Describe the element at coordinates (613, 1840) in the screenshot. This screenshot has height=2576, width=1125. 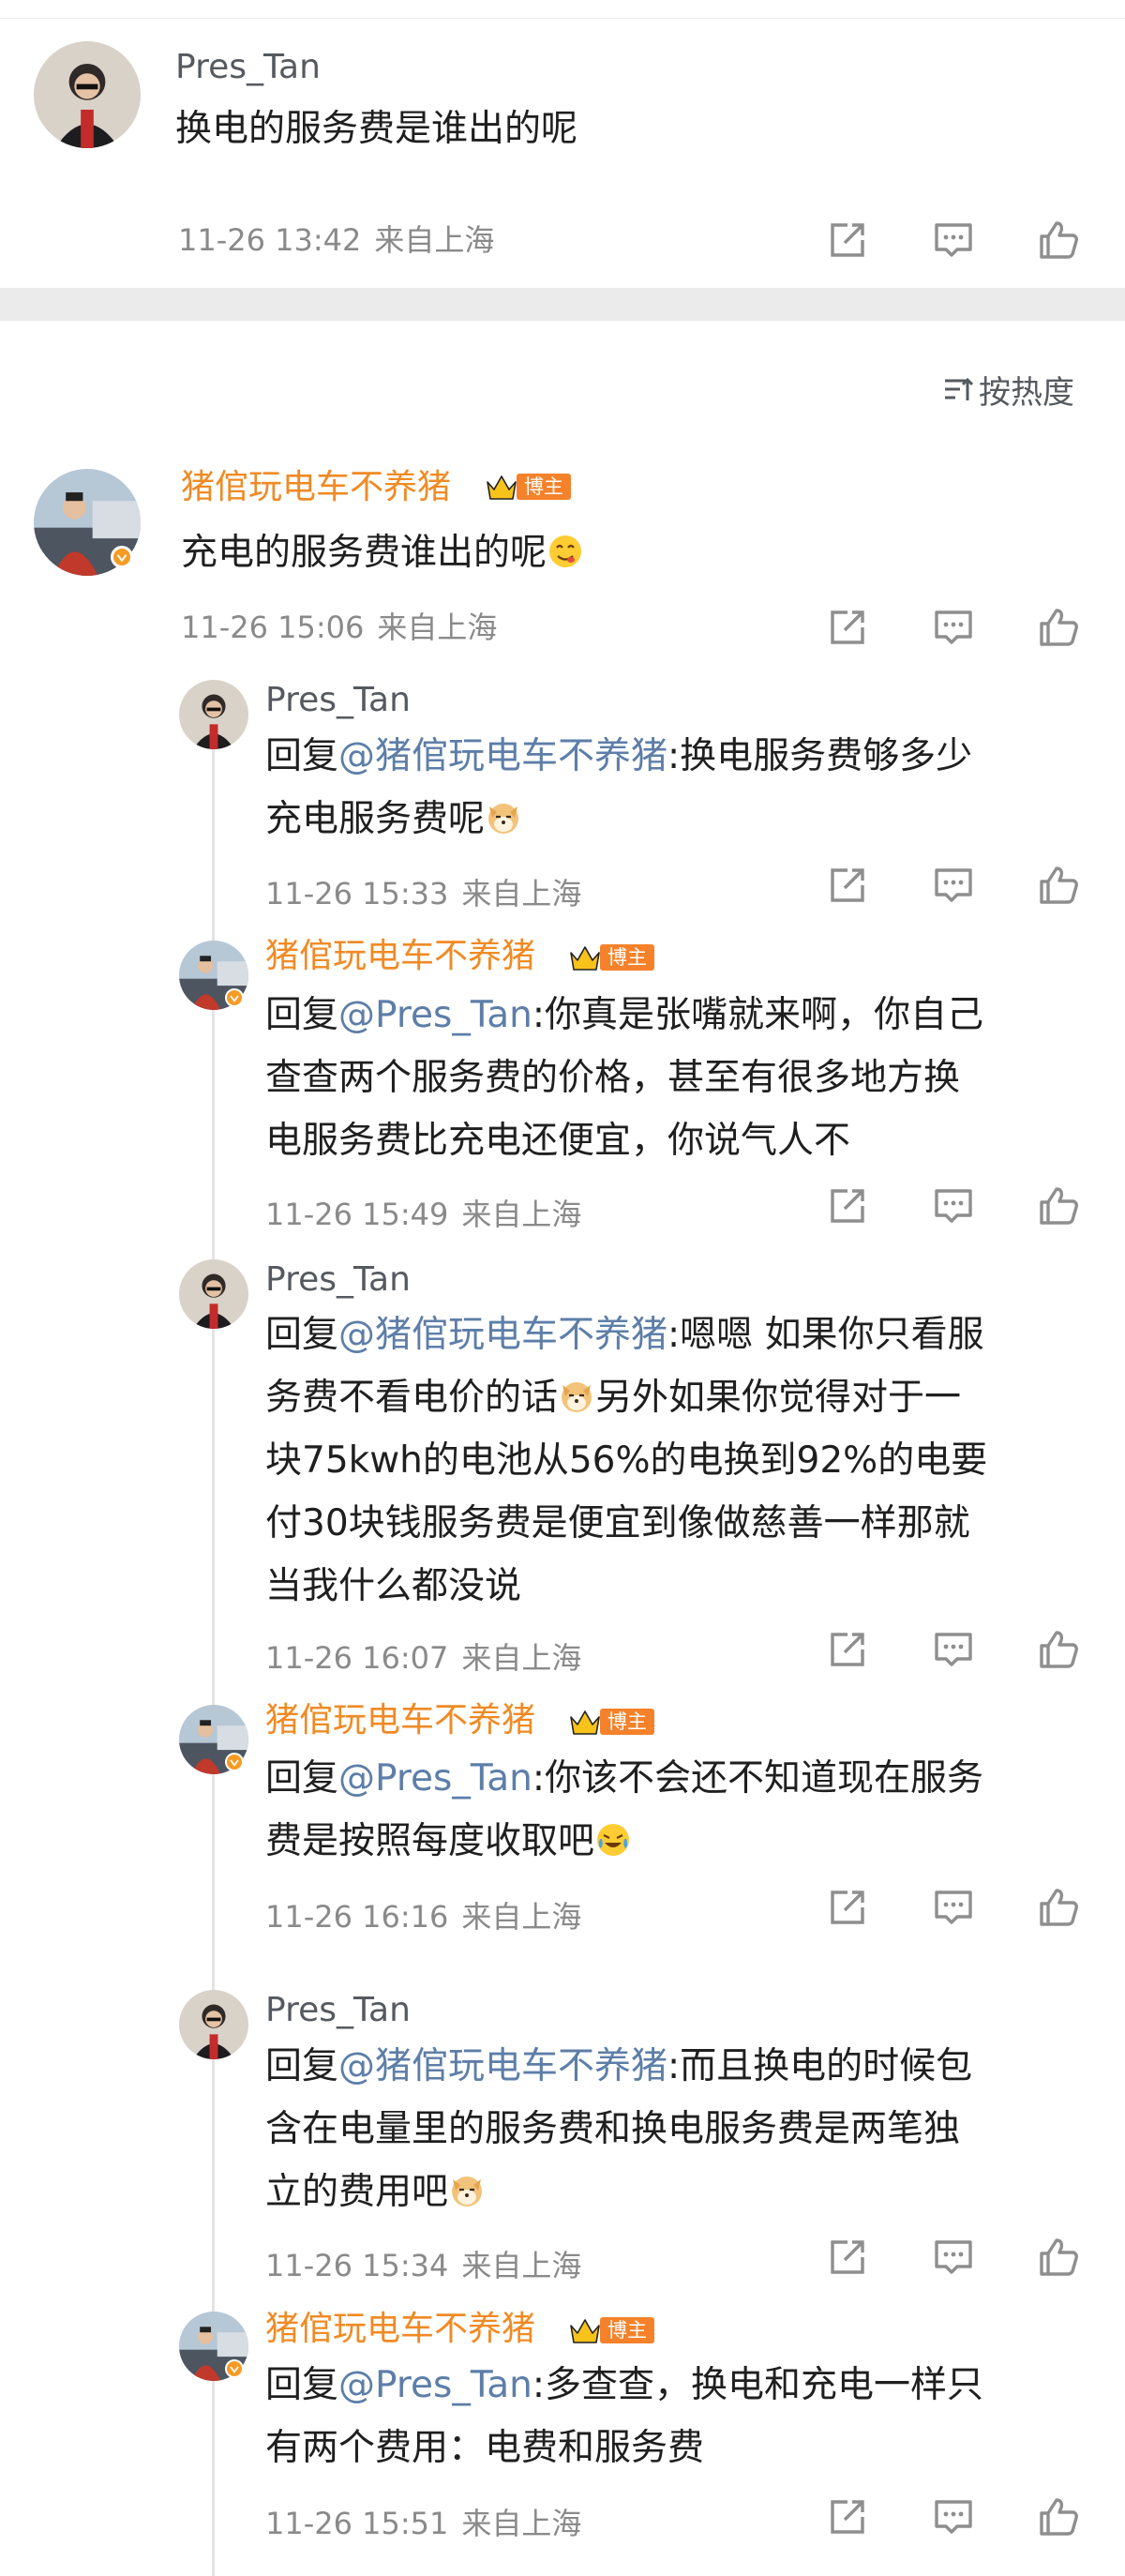
I see `laugh-cry-emoji-icon` at that location.